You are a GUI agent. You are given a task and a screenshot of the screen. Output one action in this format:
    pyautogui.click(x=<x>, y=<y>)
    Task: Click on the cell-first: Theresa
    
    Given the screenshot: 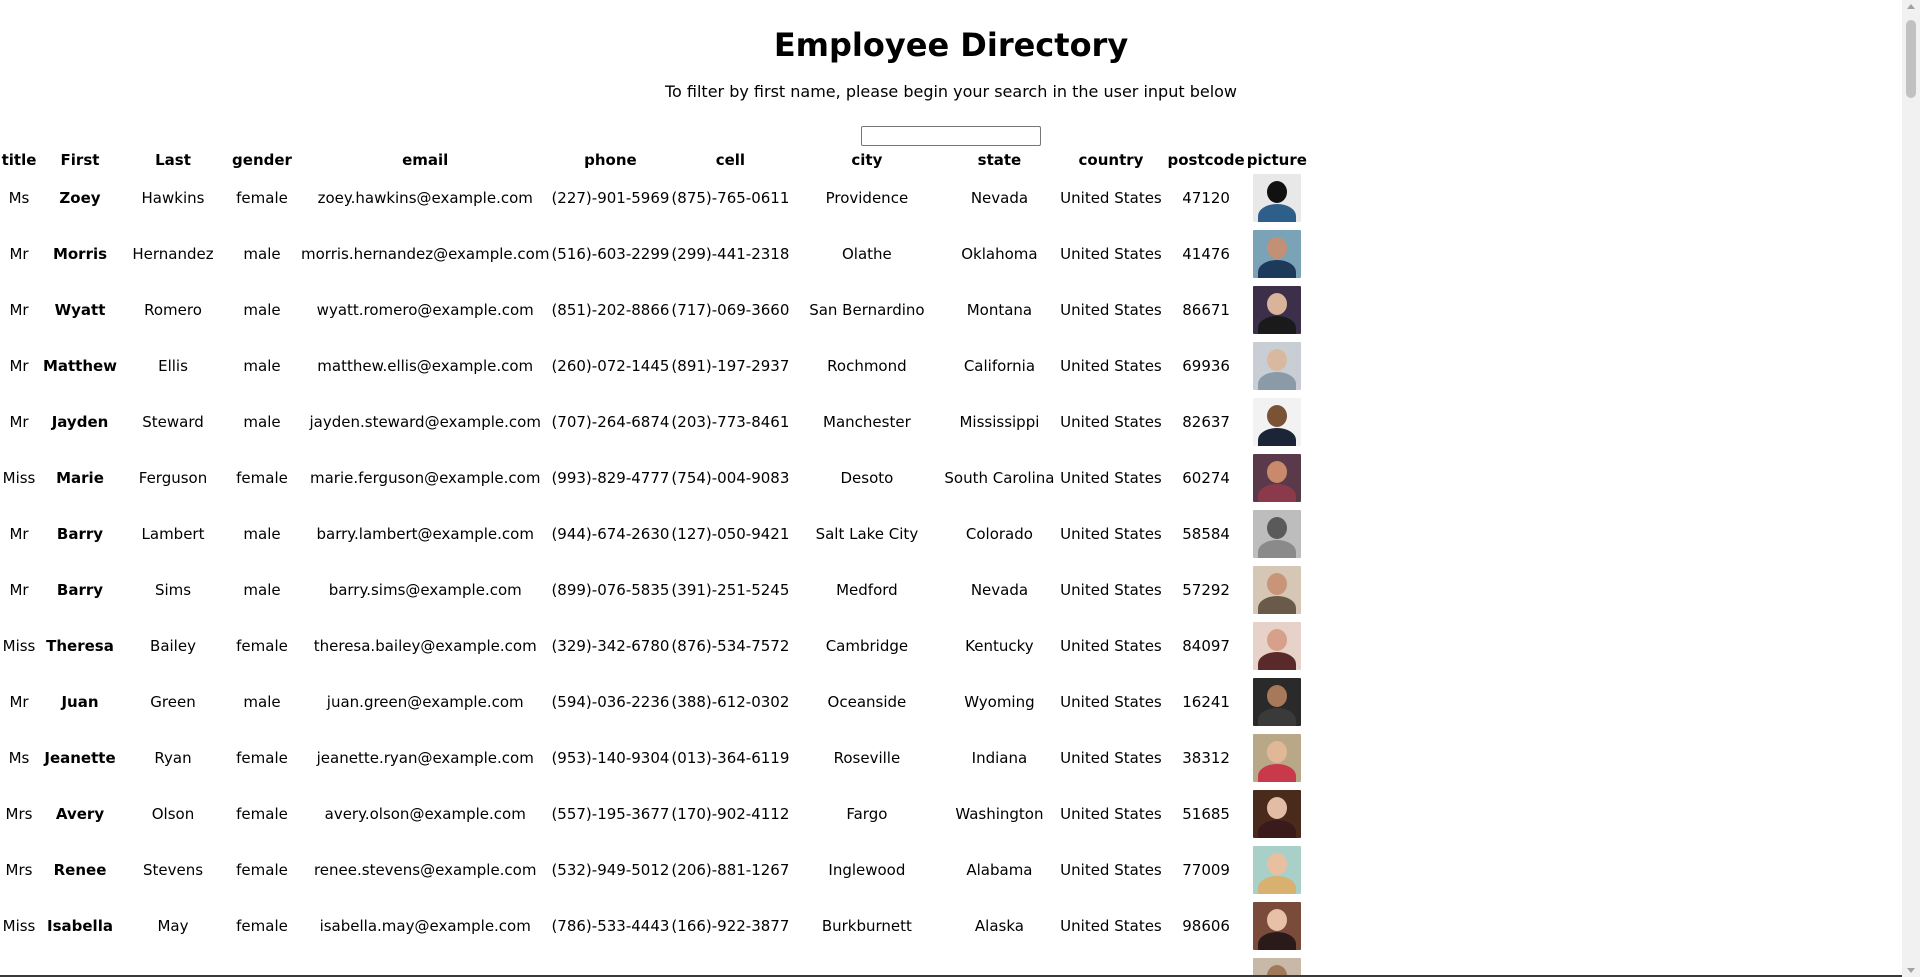 What is the action you would take?
    pyautogui.click(x=80, y=646)
    